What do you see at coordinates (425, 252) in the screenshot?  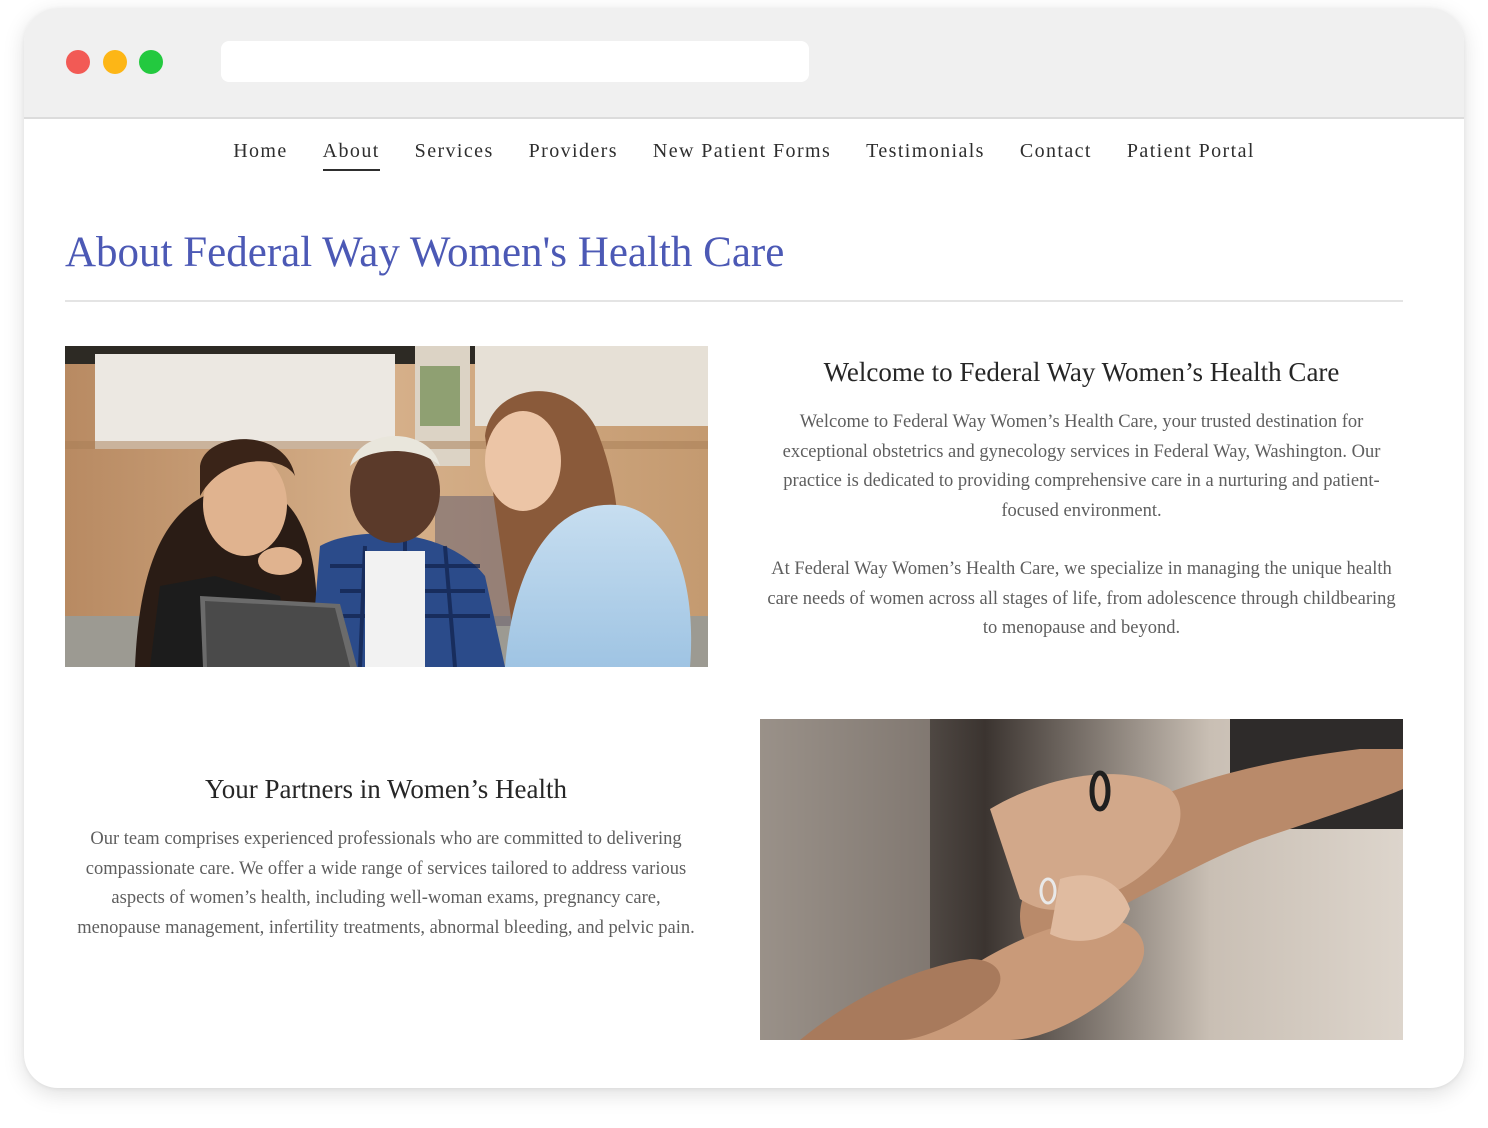 I see `page-title: About Federal Way Women's Health Care` at bounding box center [425, 252].